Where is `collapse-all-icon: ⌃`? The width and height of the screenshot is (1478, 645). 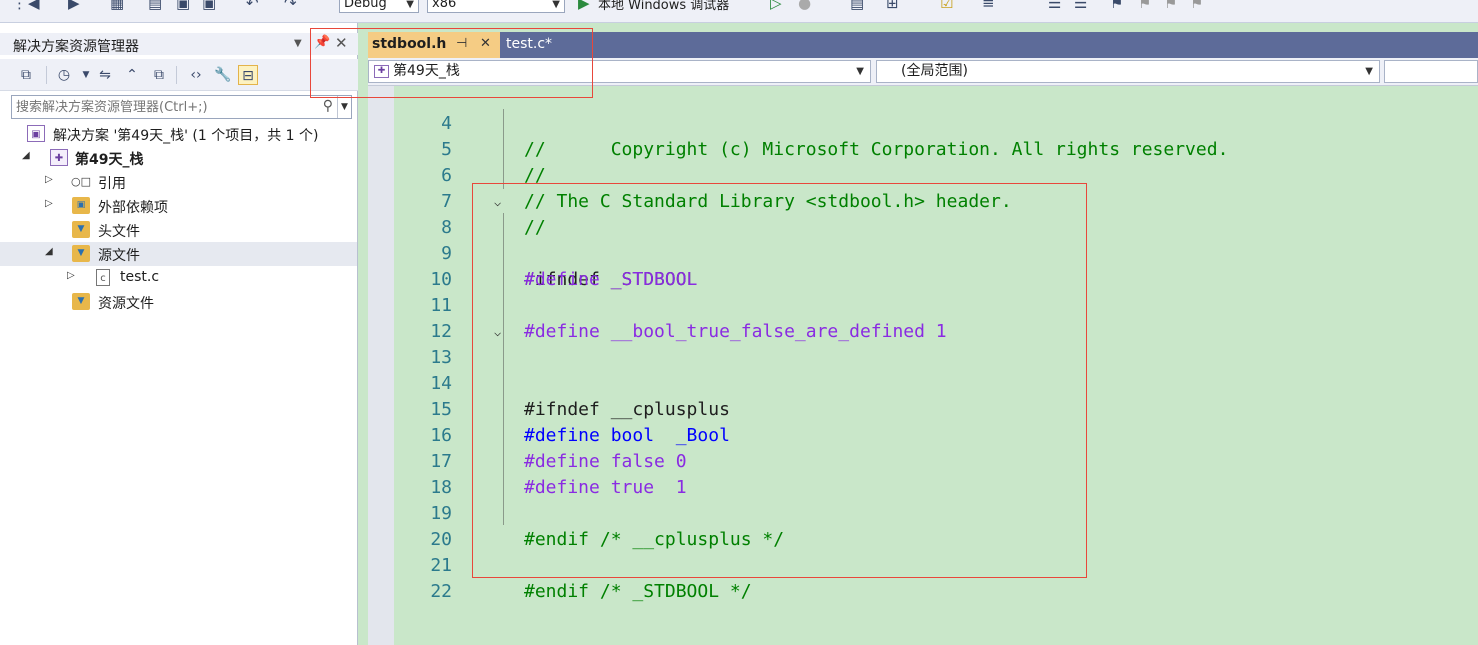 collapse-all-icon: ⌃ is located at coordinates (132, 75).